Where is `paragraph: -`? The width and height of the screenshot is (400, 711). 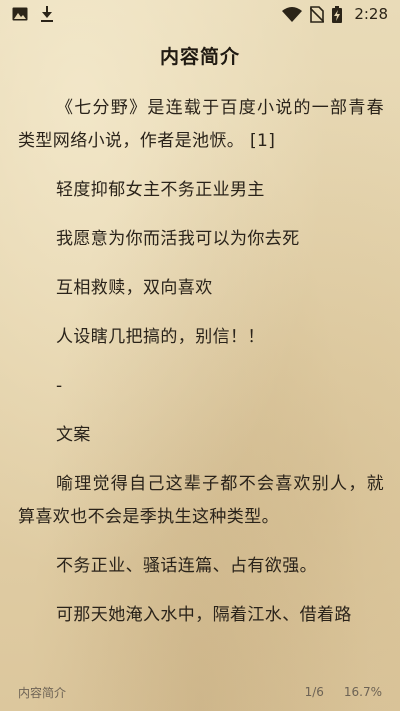 paragraph: - is located at coordinates (59, 386).